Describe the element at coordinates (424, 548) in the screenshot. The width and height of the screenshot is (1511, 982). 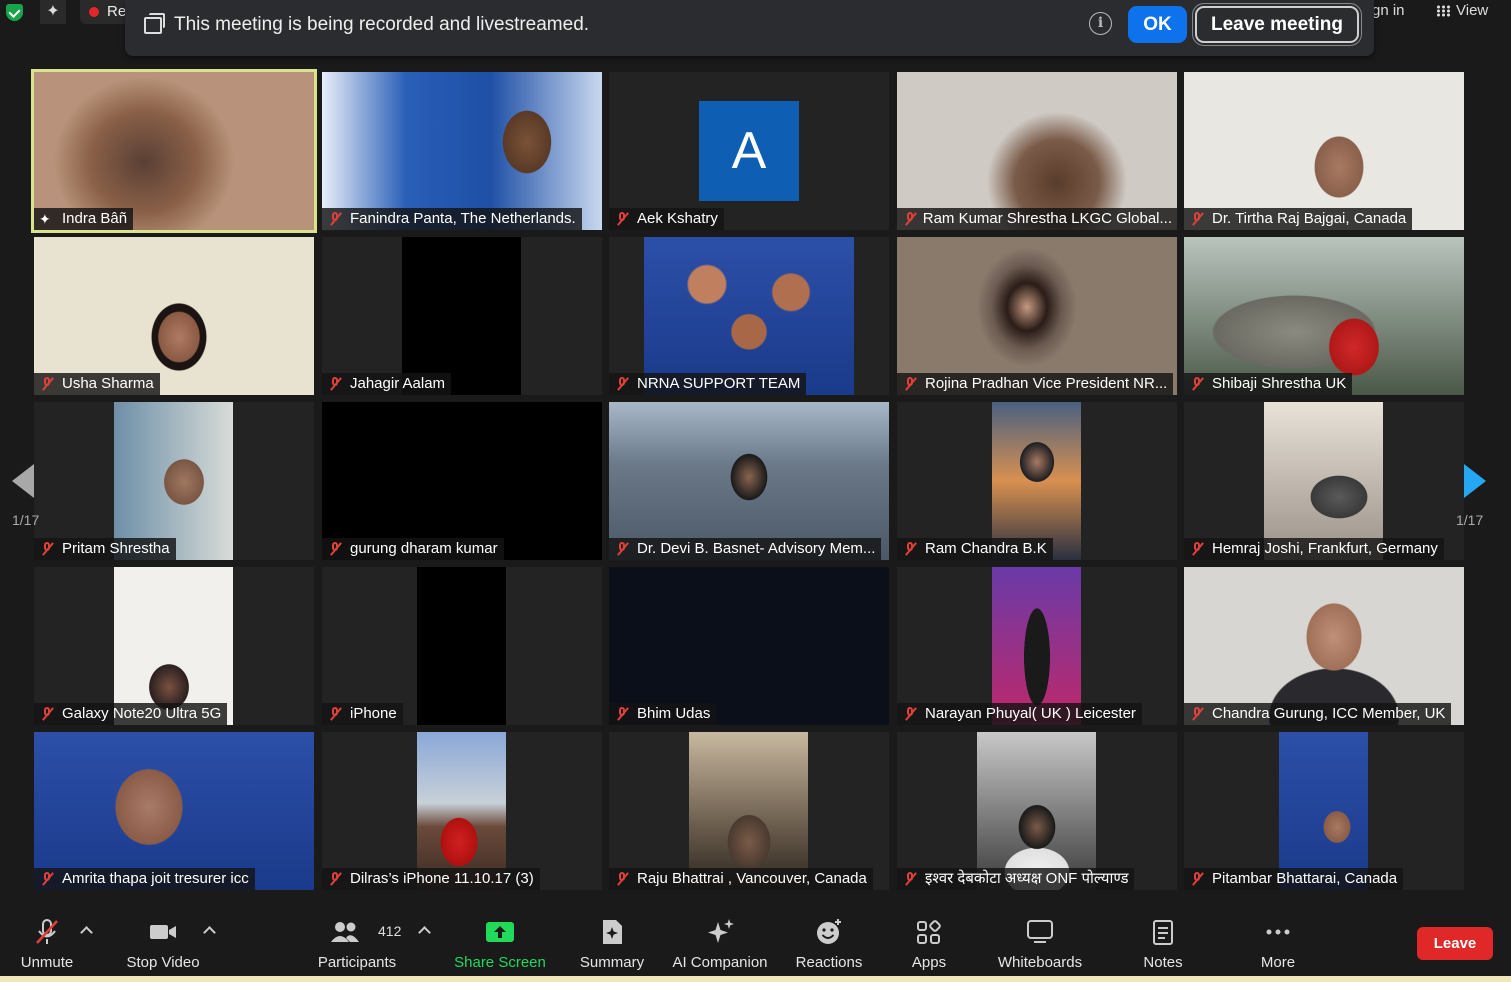
I see `participant-name: gurung dharam kumar` at that location.